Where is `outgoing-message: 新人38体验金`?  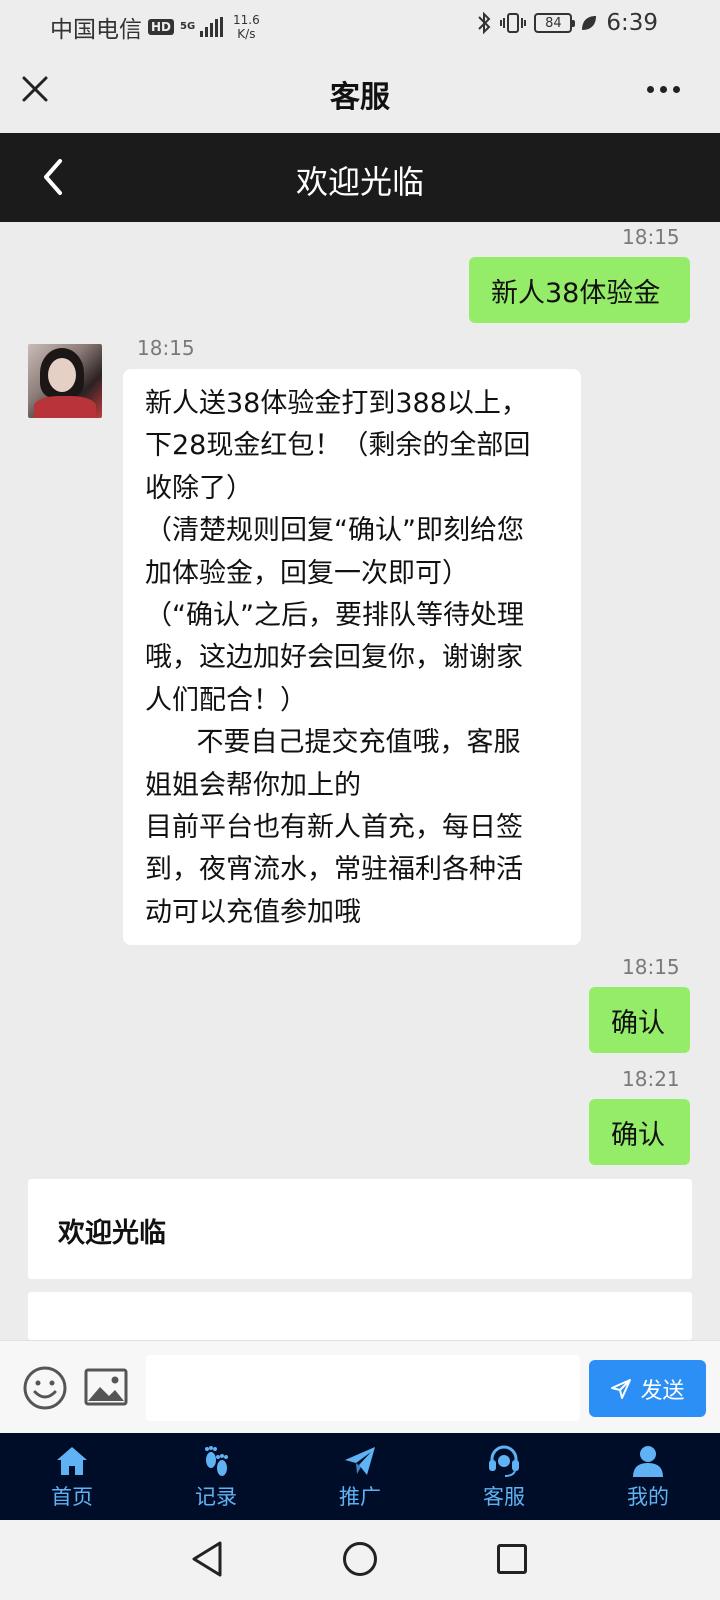 outgoing-message: 新人38体验金 is located at coordinates (579, 290).